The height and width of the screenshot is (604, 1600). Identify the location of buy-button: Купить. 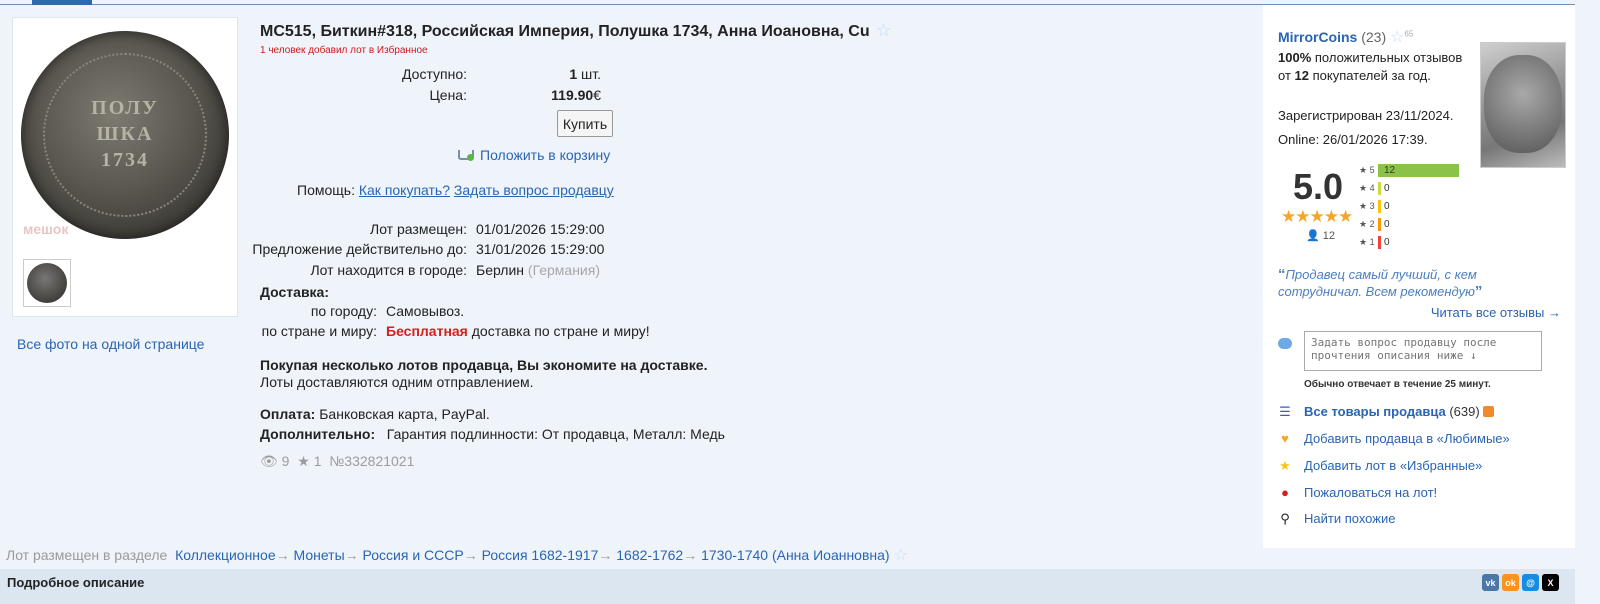
(585, 123).